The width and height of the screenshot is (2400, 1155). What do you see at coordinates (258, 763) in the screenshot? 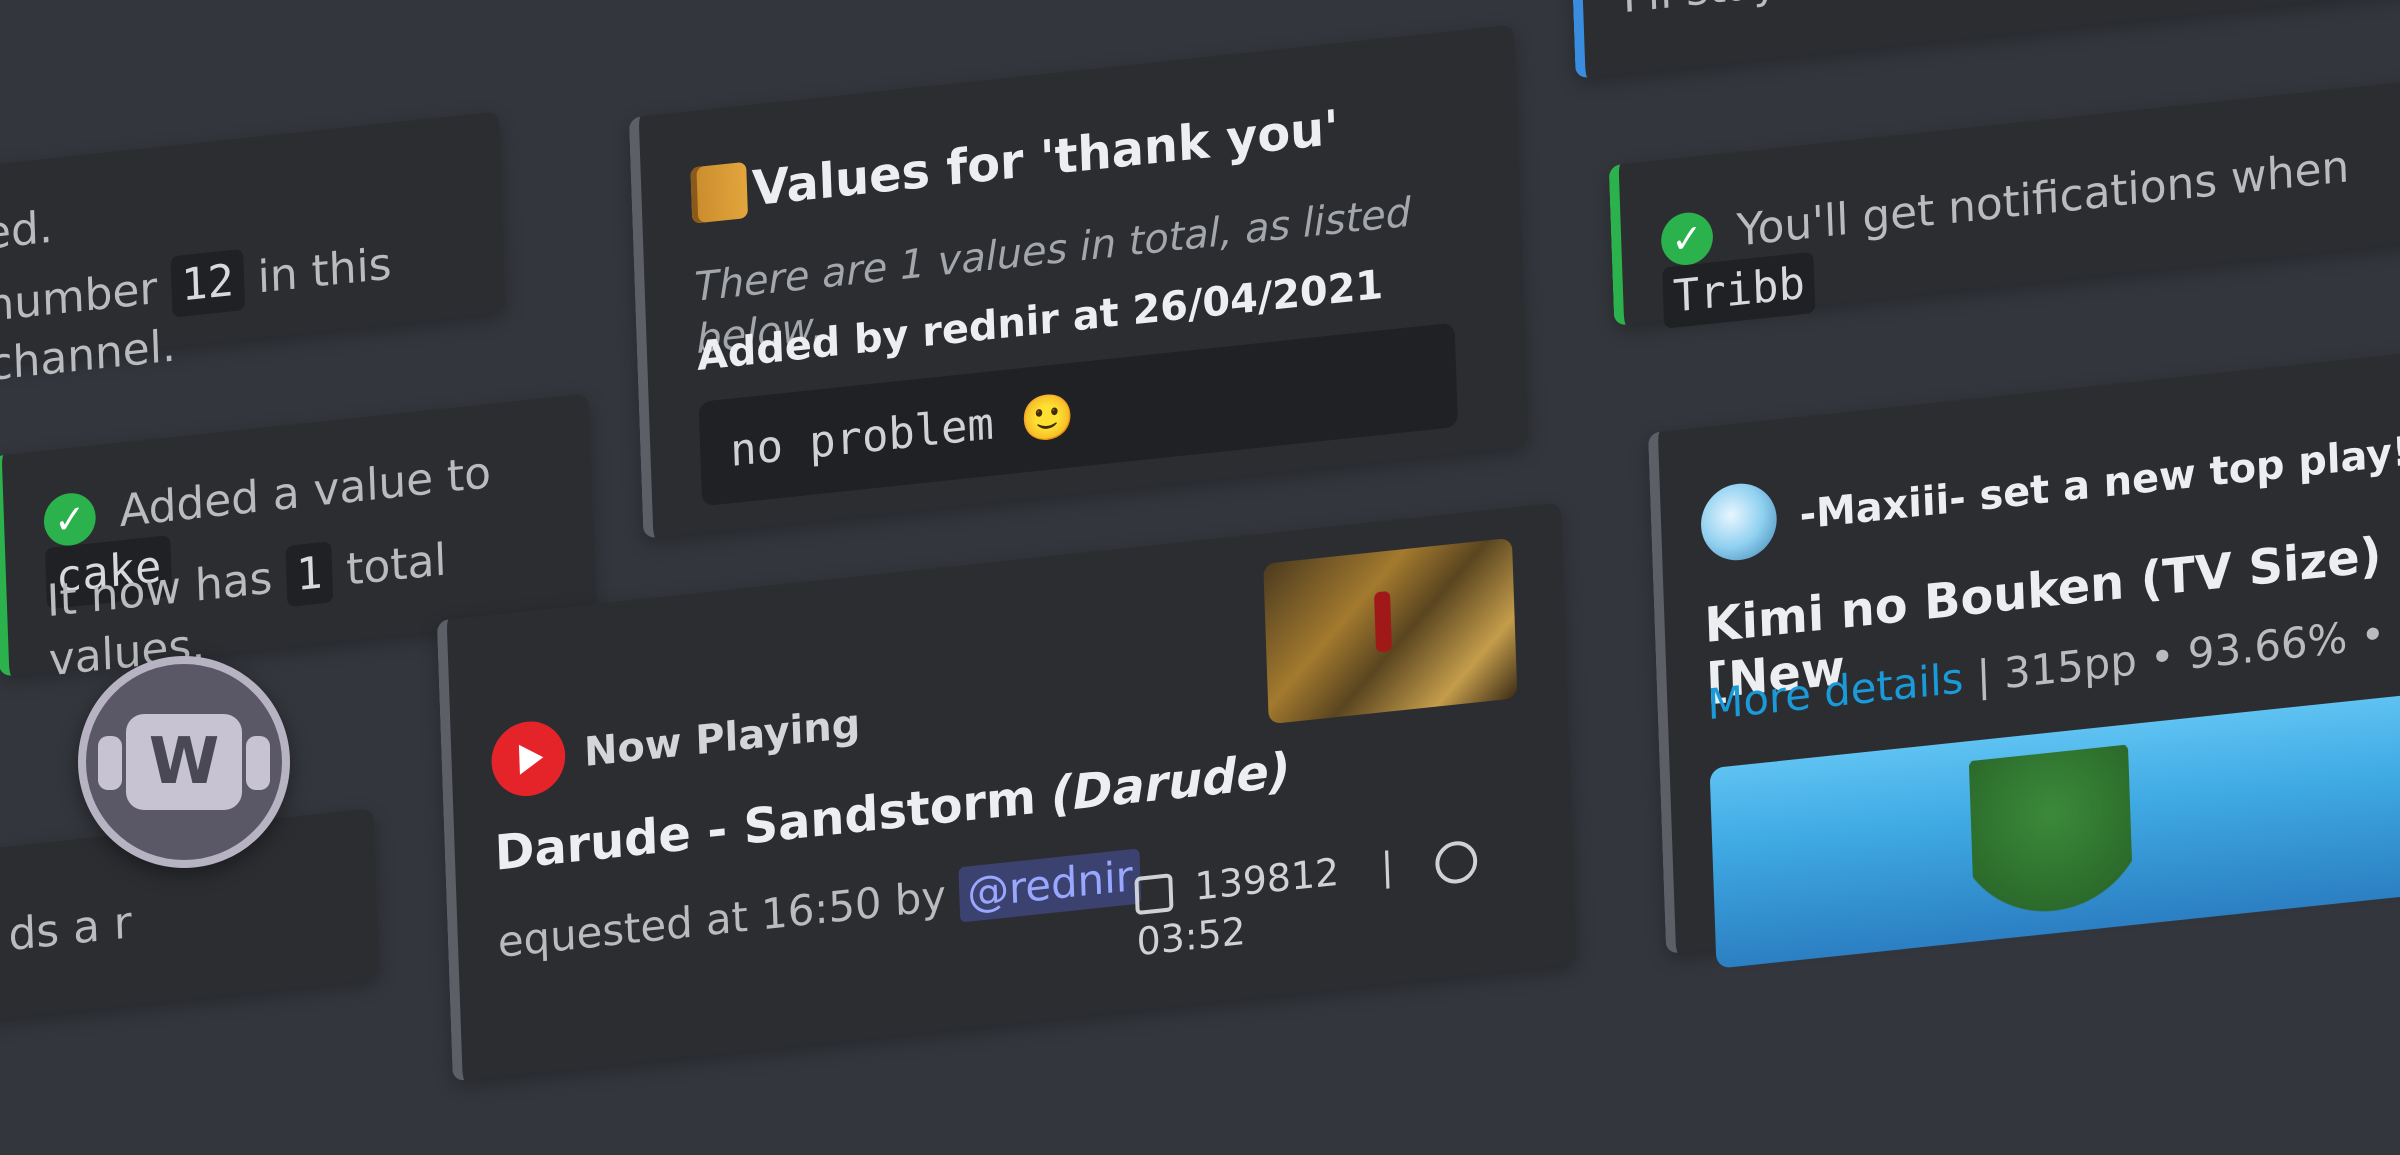
I see `logo-right-ear` at bounding box center [258, 763].